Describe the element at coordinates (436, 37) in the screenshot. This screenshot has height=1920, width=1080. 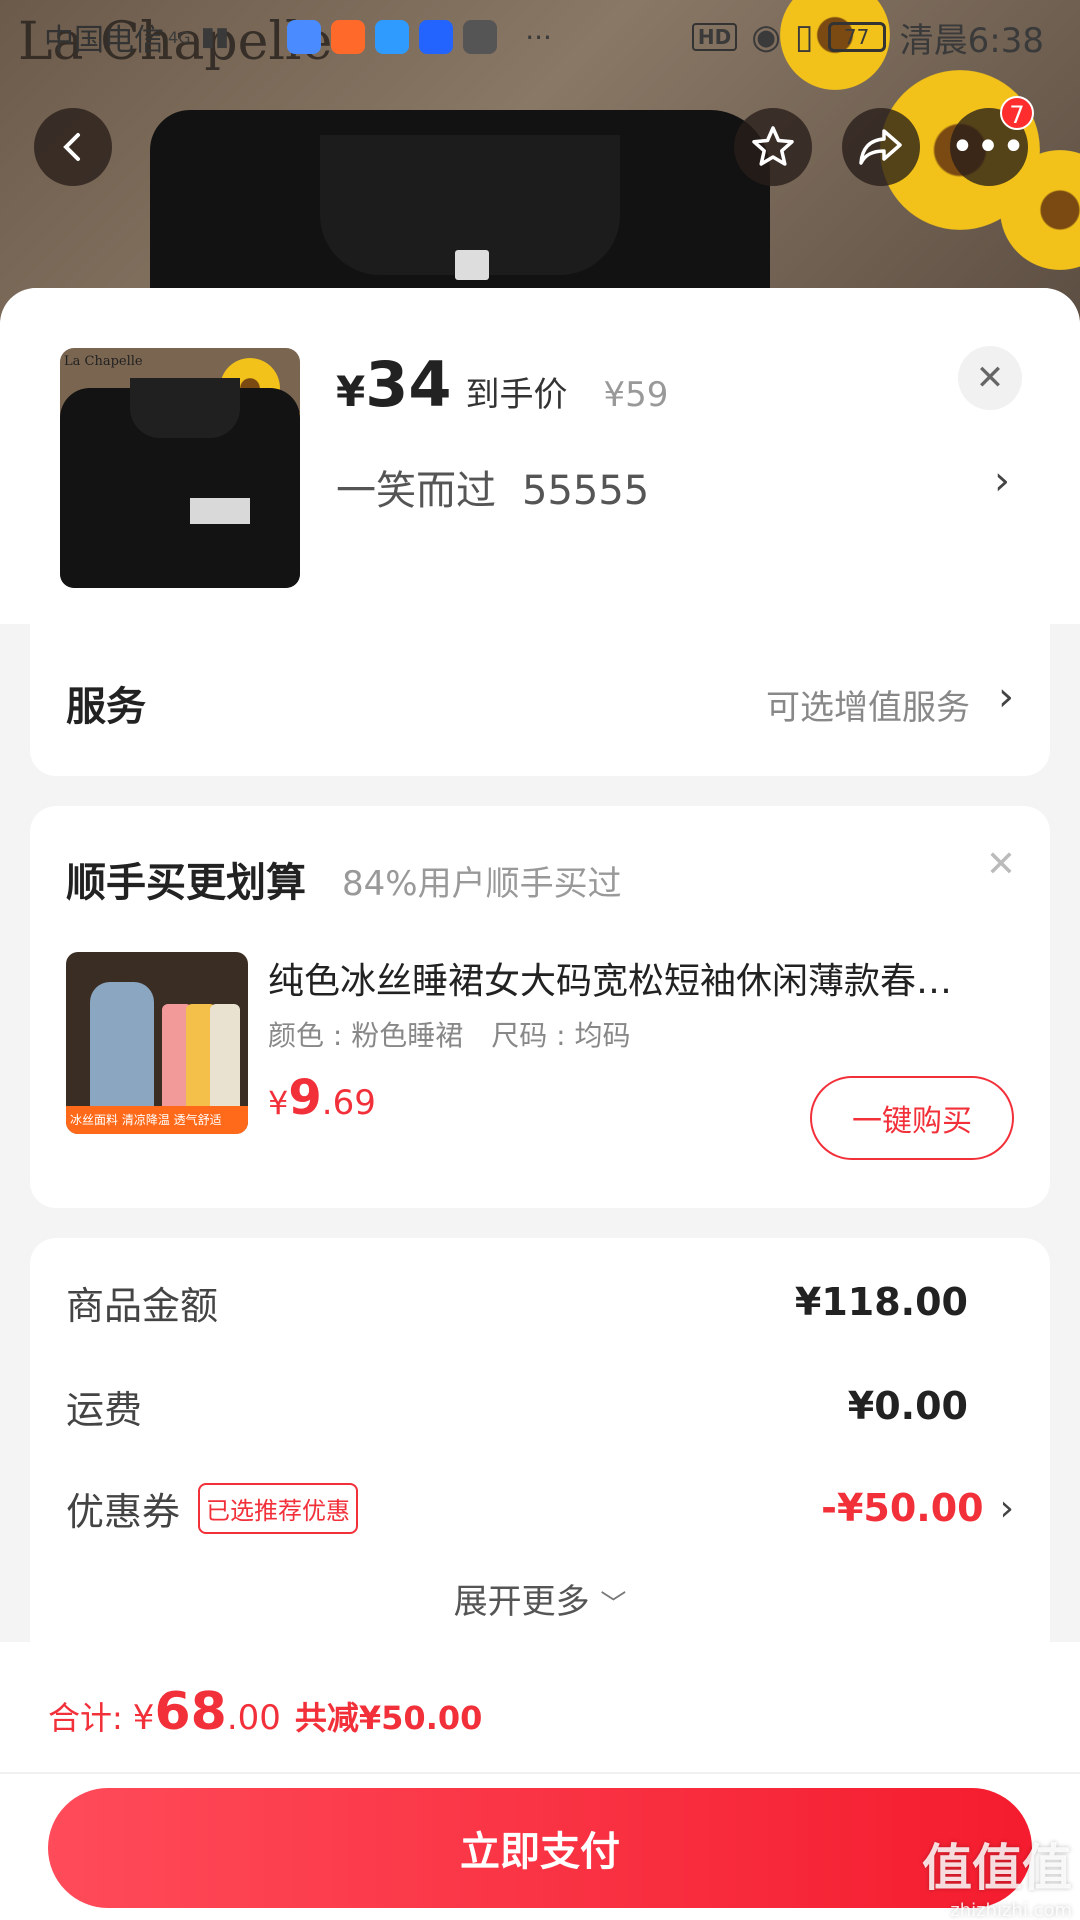
I see `k-app-icon` at that location.